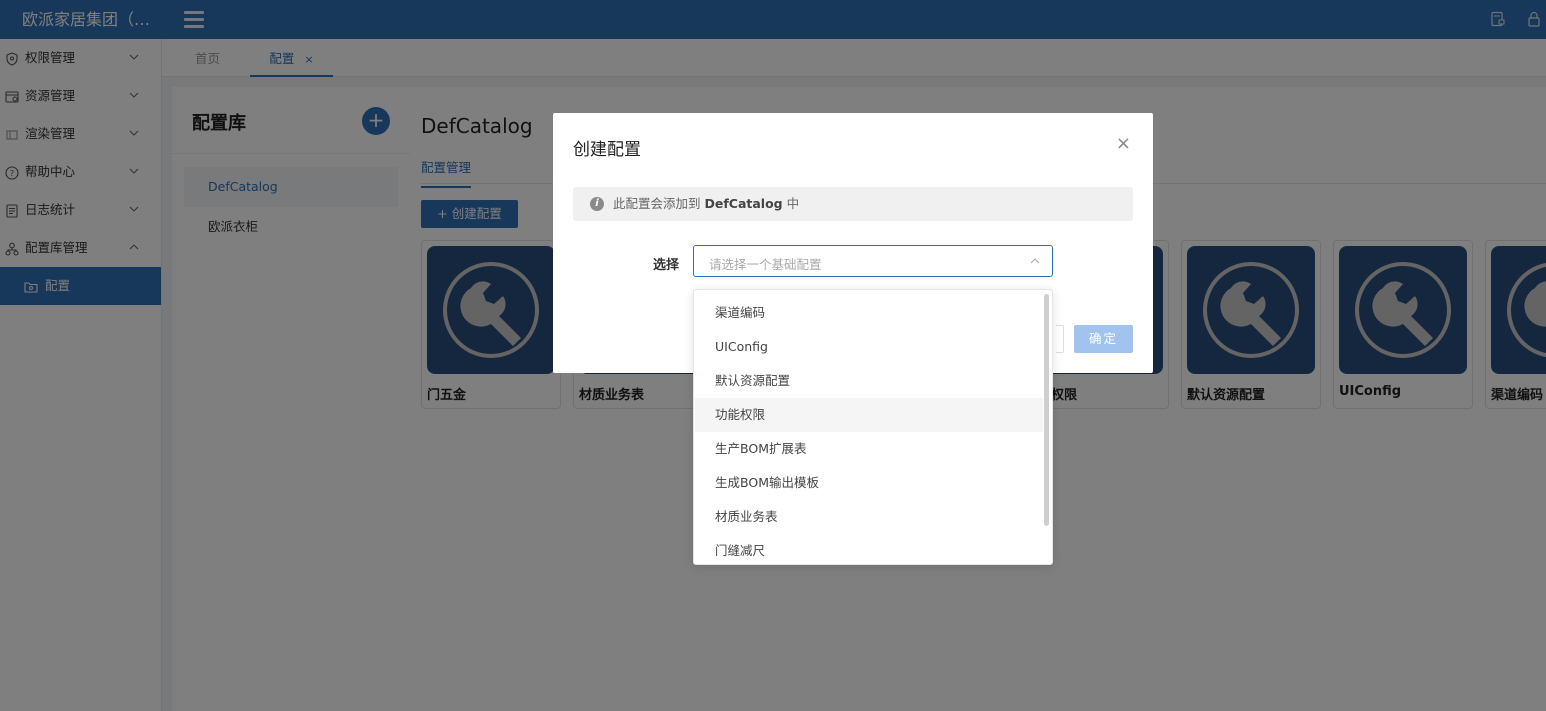 The height and width of the screenshot is (711, 1546). I want to click on info-icon: i, so click(597, 204).